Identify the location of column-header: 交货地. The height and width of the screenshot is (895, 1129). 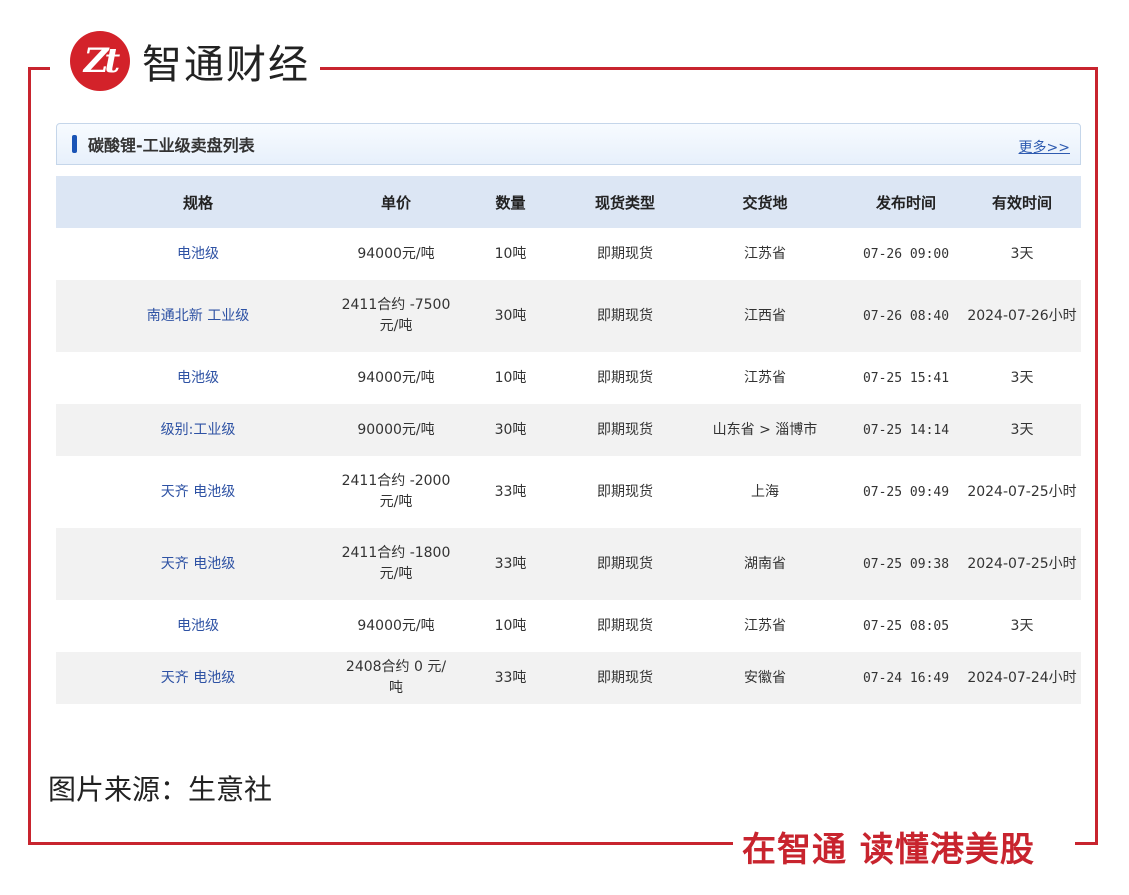
(765, 202).